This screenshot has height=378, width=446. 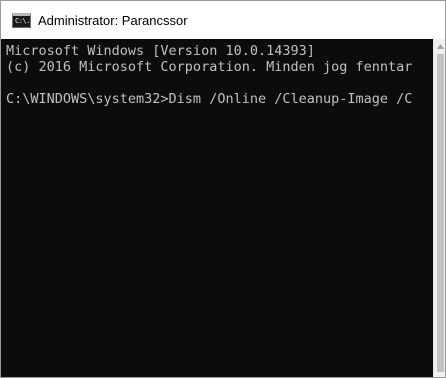 I want to click on scroll-thumb, so click(x=440, y=213).